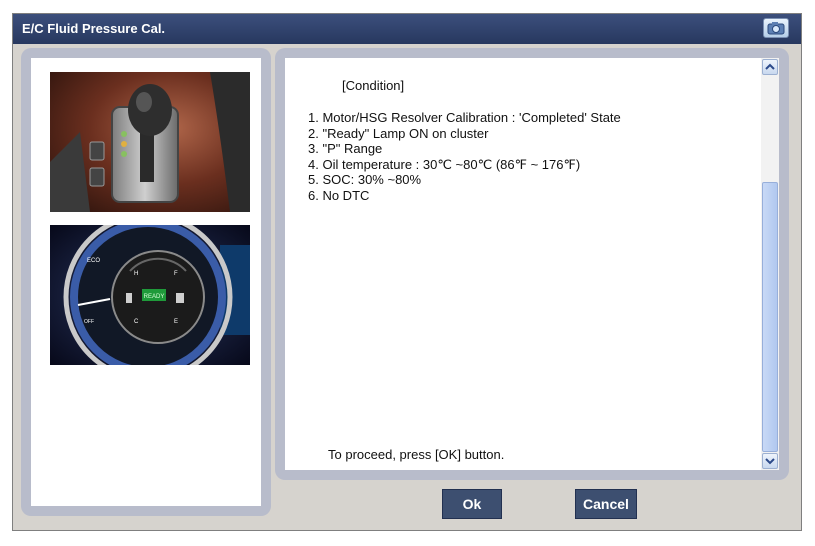 The image size is (815, 546). Describe the element at coordinates (94, 28) in the screenshot. I see `window-title: E/C Fluid Pressure Cal.` at that location.